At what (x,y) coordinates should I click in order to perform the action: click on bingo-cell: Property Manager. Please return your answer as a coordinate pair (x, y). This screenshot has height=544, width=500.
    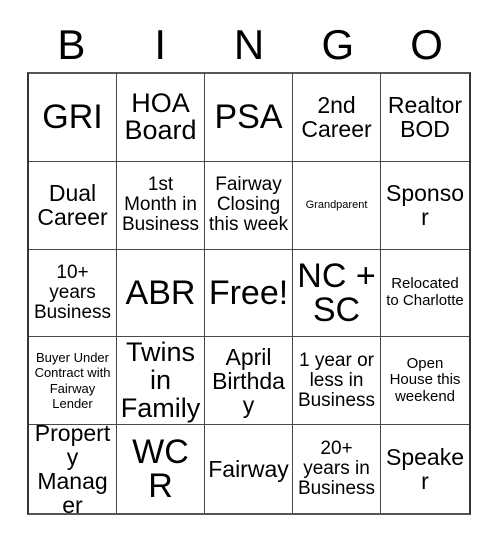
    Looking at the image, I should click on (73, 469).